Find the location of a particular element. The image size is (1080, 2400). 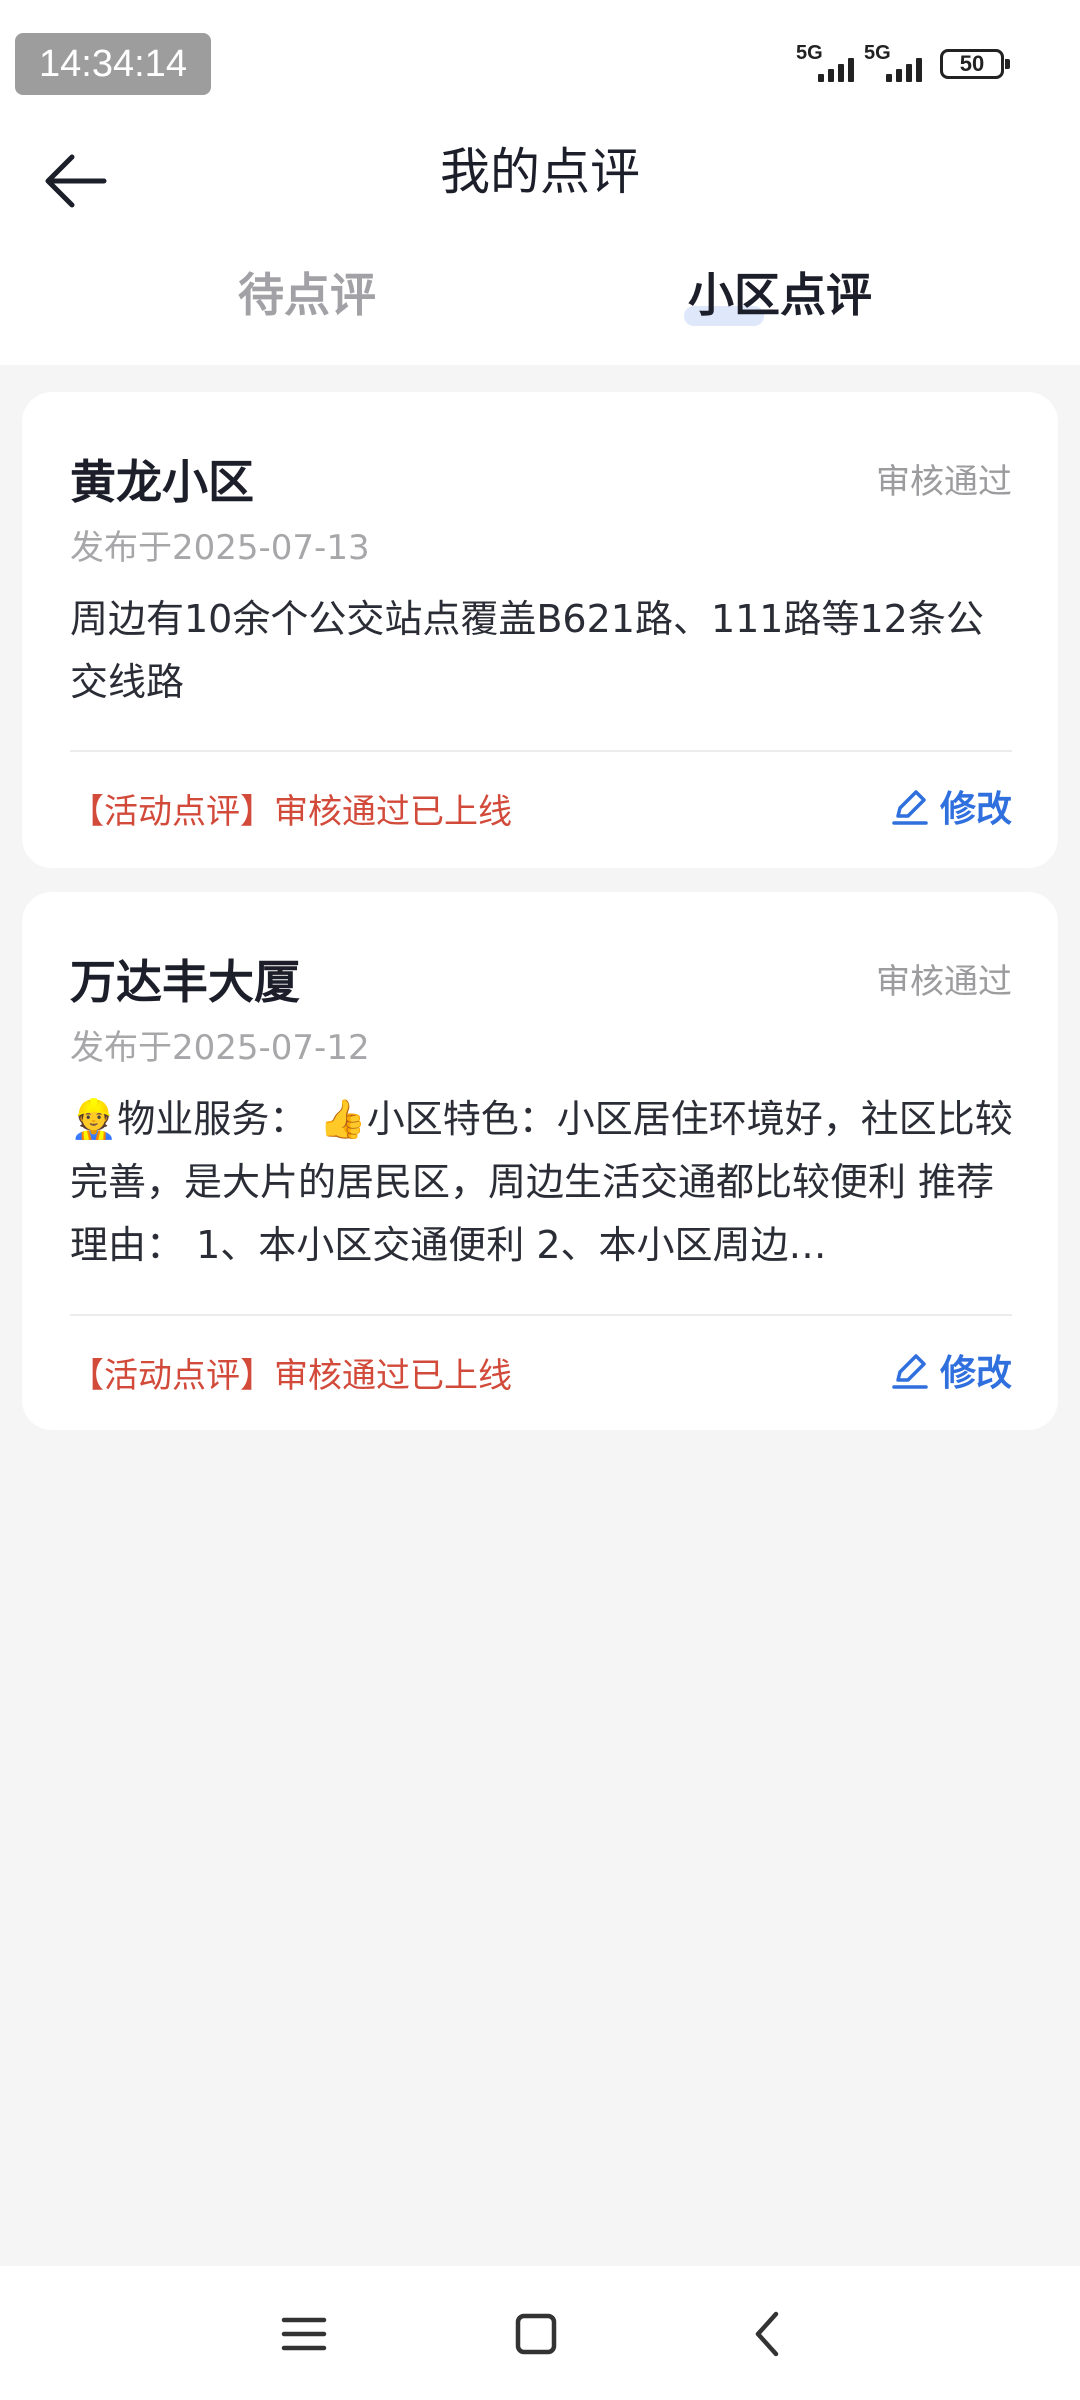

status-time: 14:34:14 is located at coordinates (113, 64).